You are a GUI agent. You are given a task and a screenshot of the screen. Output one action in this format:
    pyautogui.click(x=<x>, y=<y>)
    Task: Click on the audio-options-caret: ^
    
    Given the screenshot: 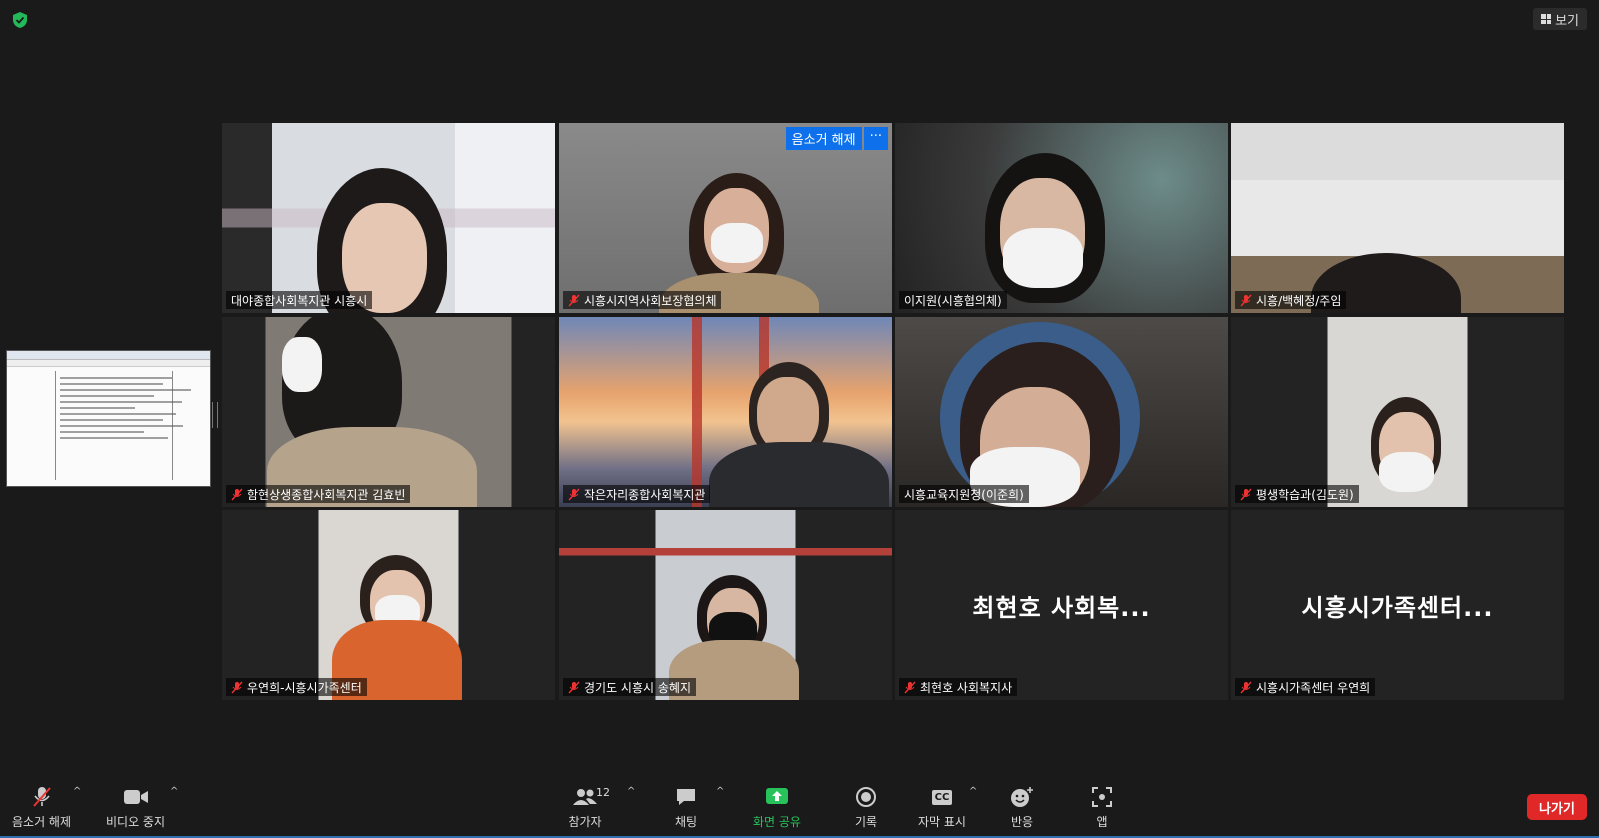 What is the action you would take?
    pyautogui.click(x=77, y=791)
    